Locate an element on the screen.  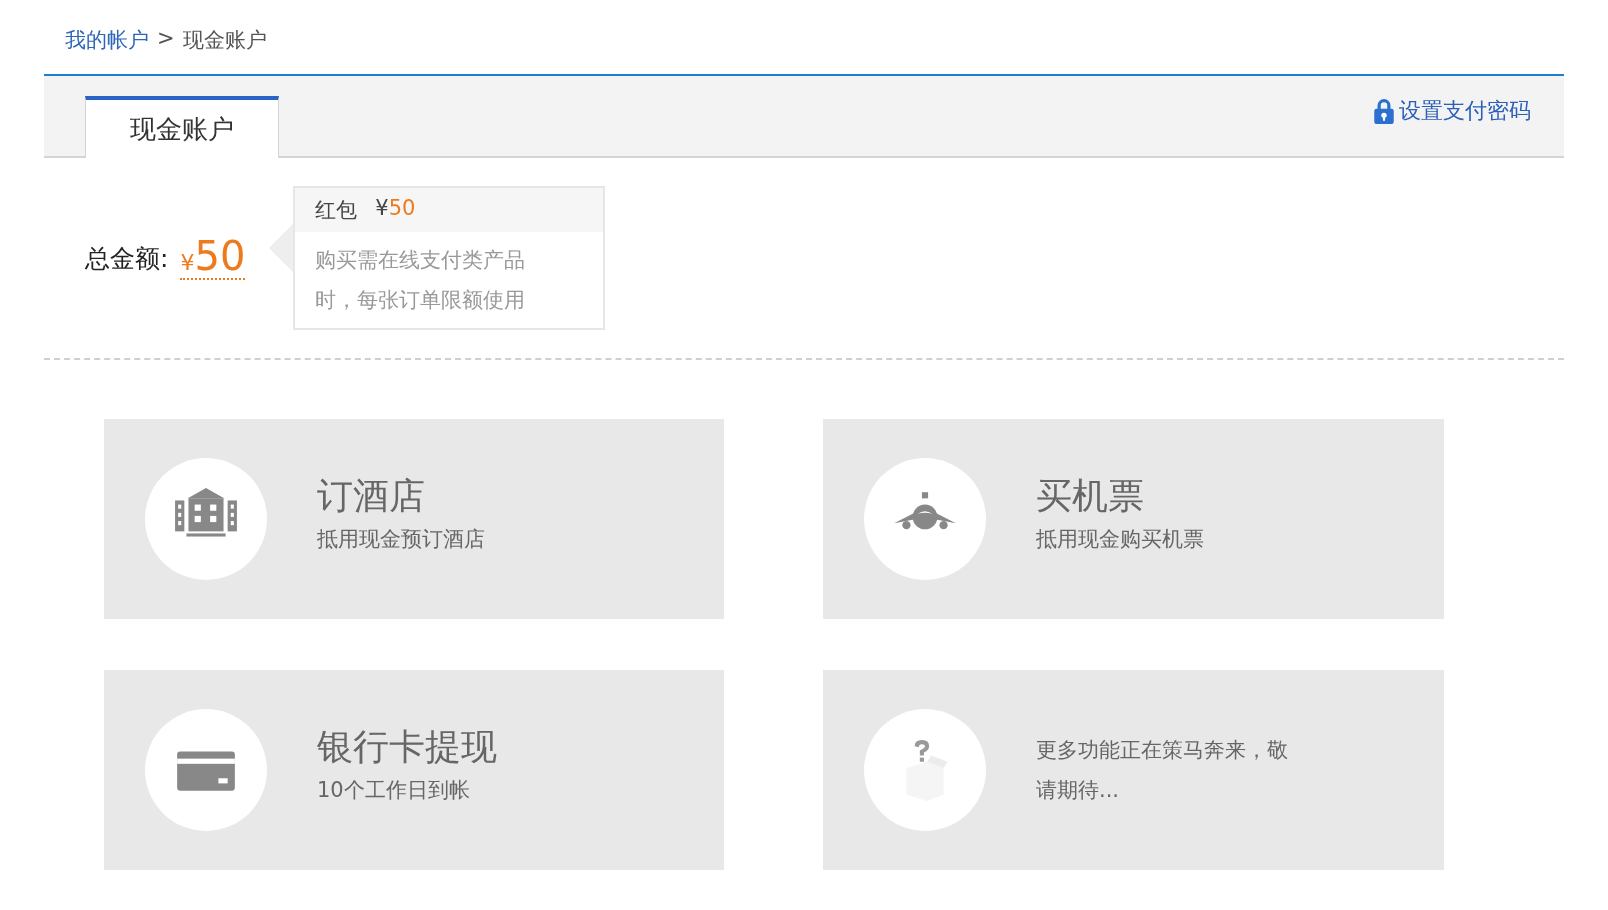
tab: 现金账户 is located at coordinates (182, 127).